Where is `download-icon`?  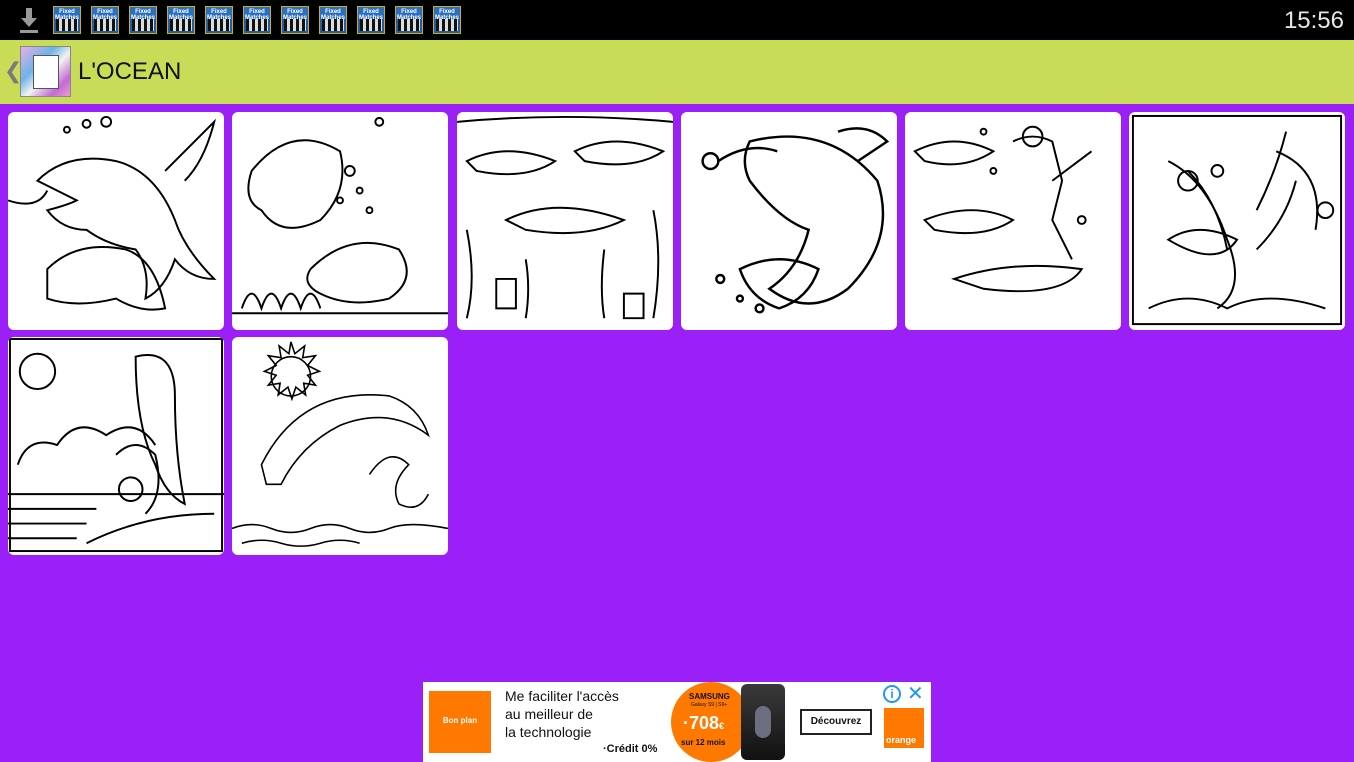
download-icon is located at coordinates (29, 20).